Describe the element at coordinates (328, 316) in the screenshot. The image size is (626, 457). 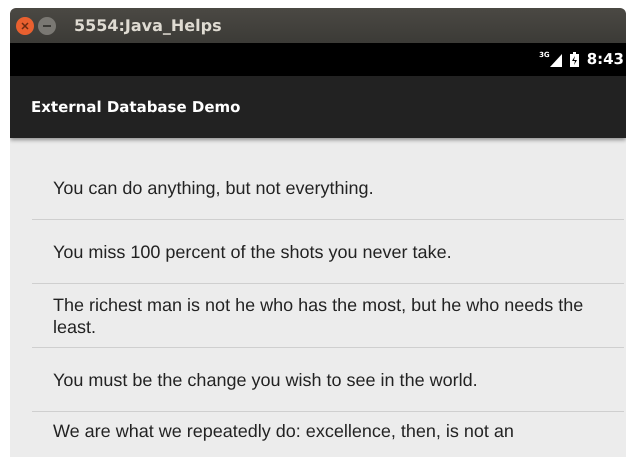
I see `quote-item: The richest man is not he who has the most, but he who needs the least.` at that location.